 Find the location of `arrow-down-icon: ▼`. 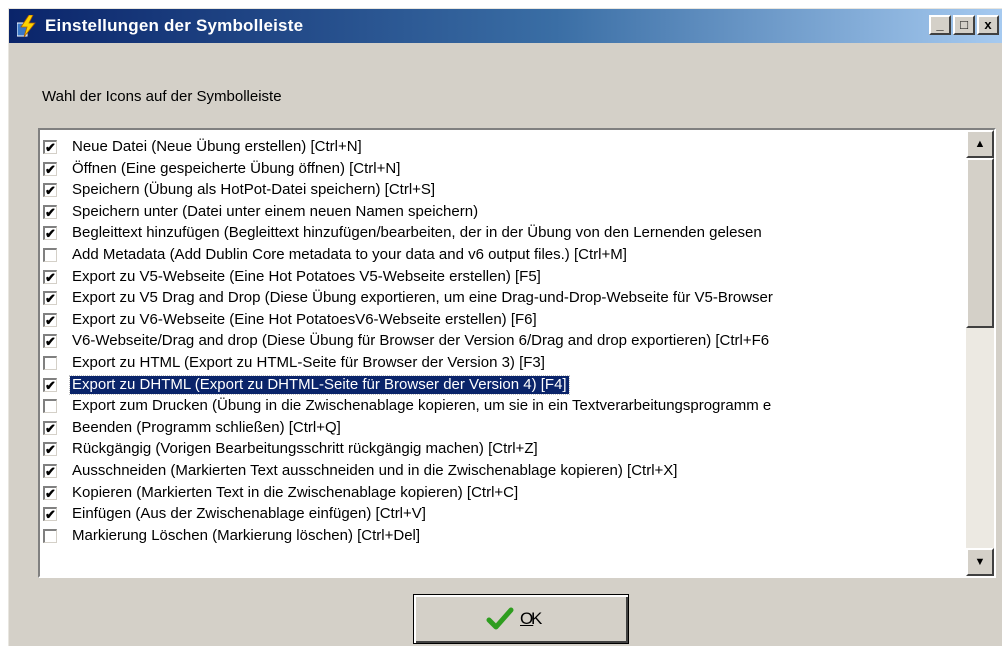

arrow-down-icon: ▼ is located at coordinates (980, 562).